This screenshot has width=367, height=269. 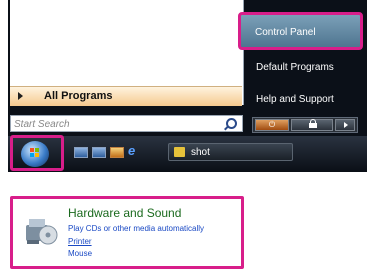 I want to click on start-search-box, so click(x=126, y=123).